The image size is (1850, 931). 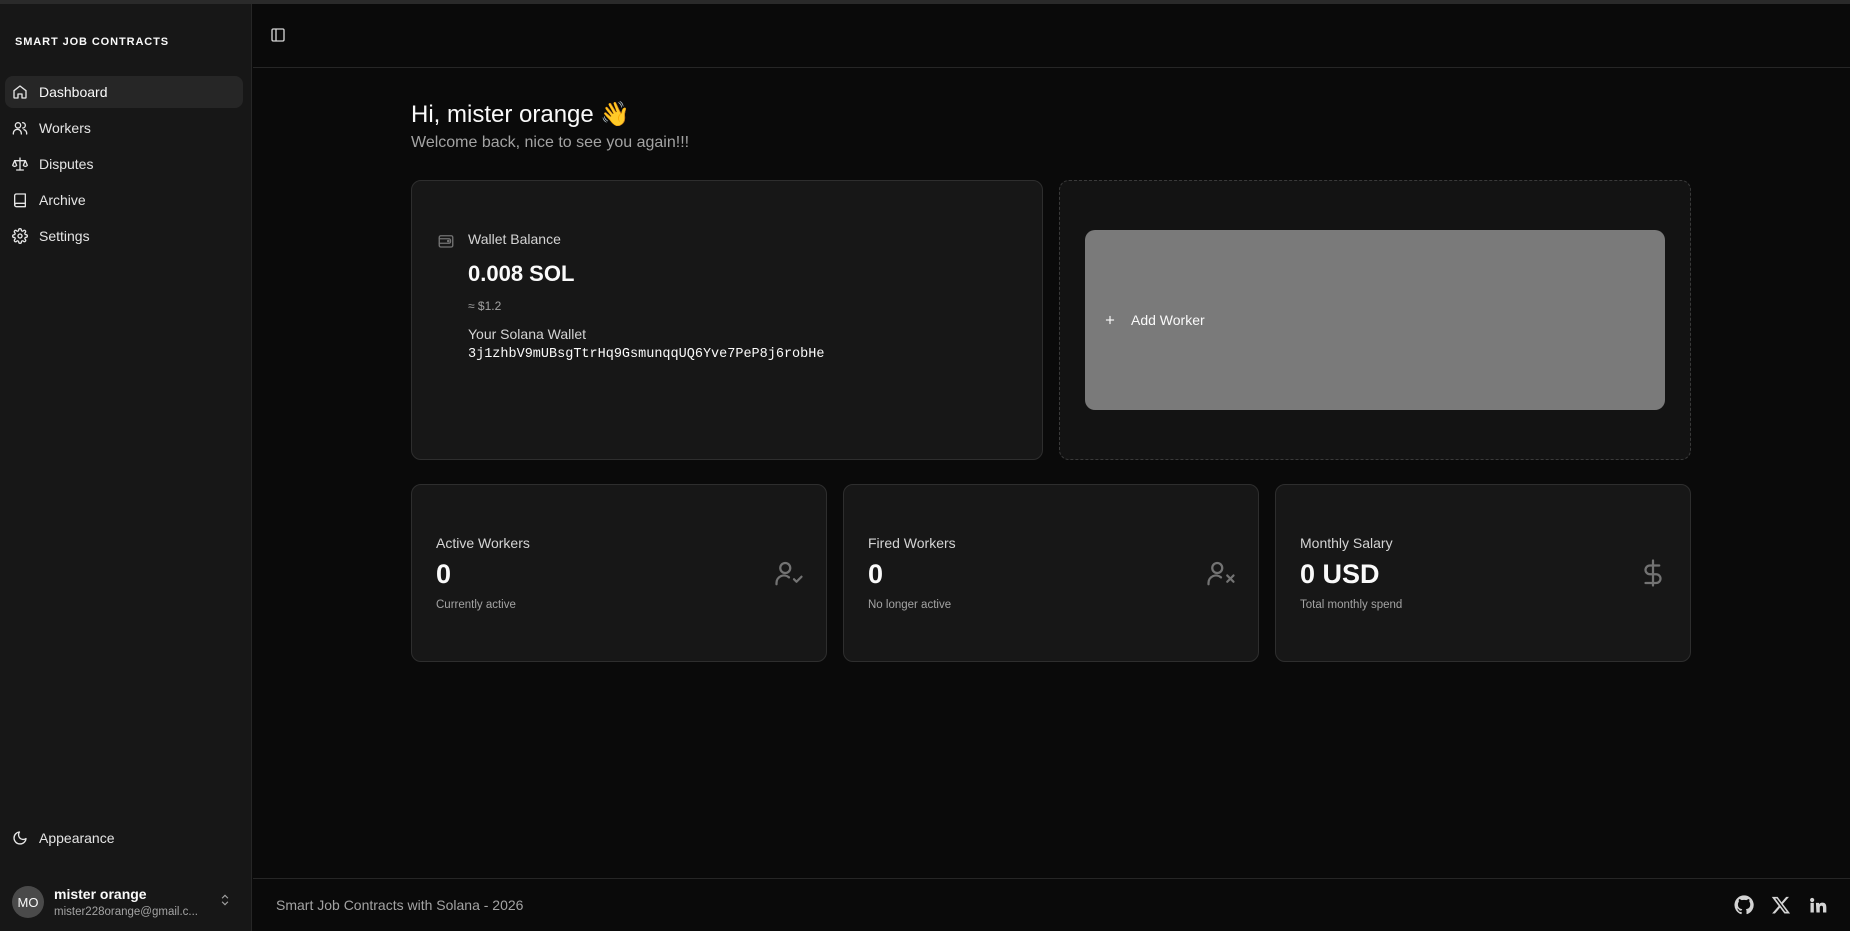 I want to click on stat-label: Active Workers, so click(x=483, y=543).